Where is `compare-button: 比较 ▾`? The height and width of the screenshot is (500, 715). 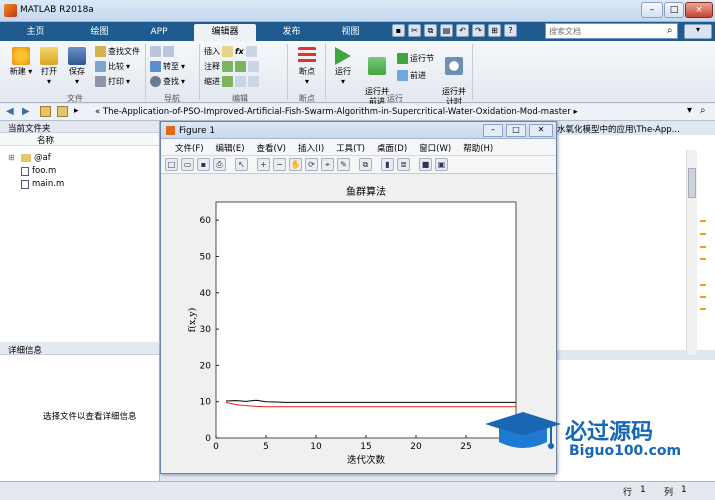
compare-button: 比较 ▾ is located at coordinates (112, 66).